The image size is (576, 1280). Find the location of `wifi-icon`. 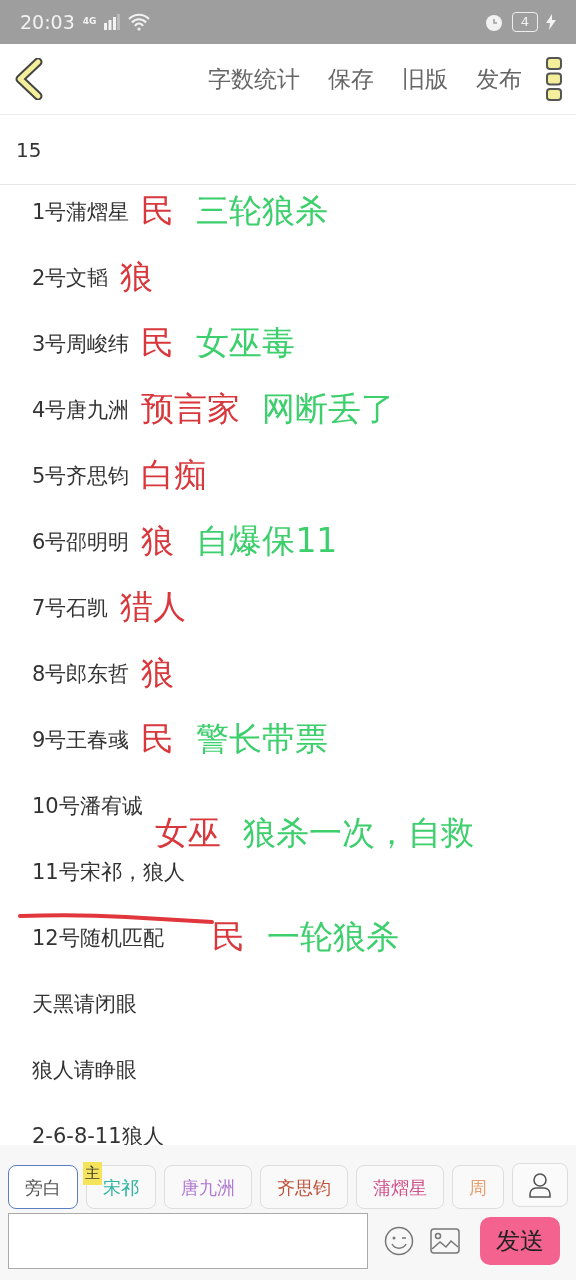

wifi-icon is located at coordinates (139, 22).